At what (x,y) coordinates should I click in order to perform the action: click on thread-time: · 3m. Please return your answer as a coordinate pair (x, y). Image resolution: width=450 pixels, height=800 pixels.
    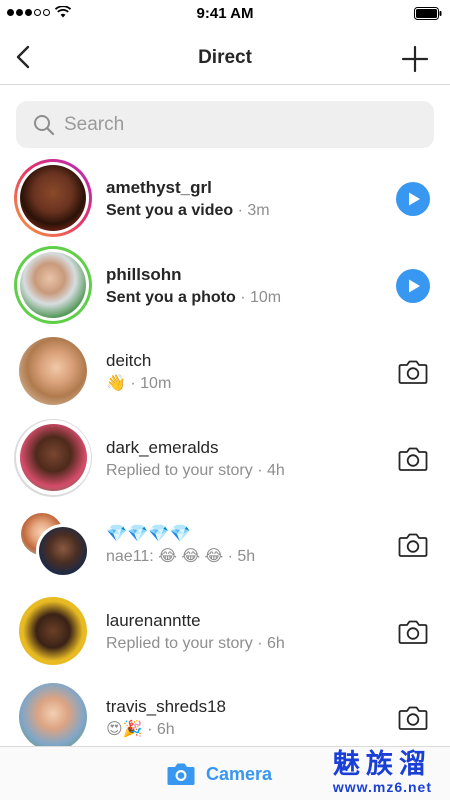
    Looking at the image, I should click on (253, 210).